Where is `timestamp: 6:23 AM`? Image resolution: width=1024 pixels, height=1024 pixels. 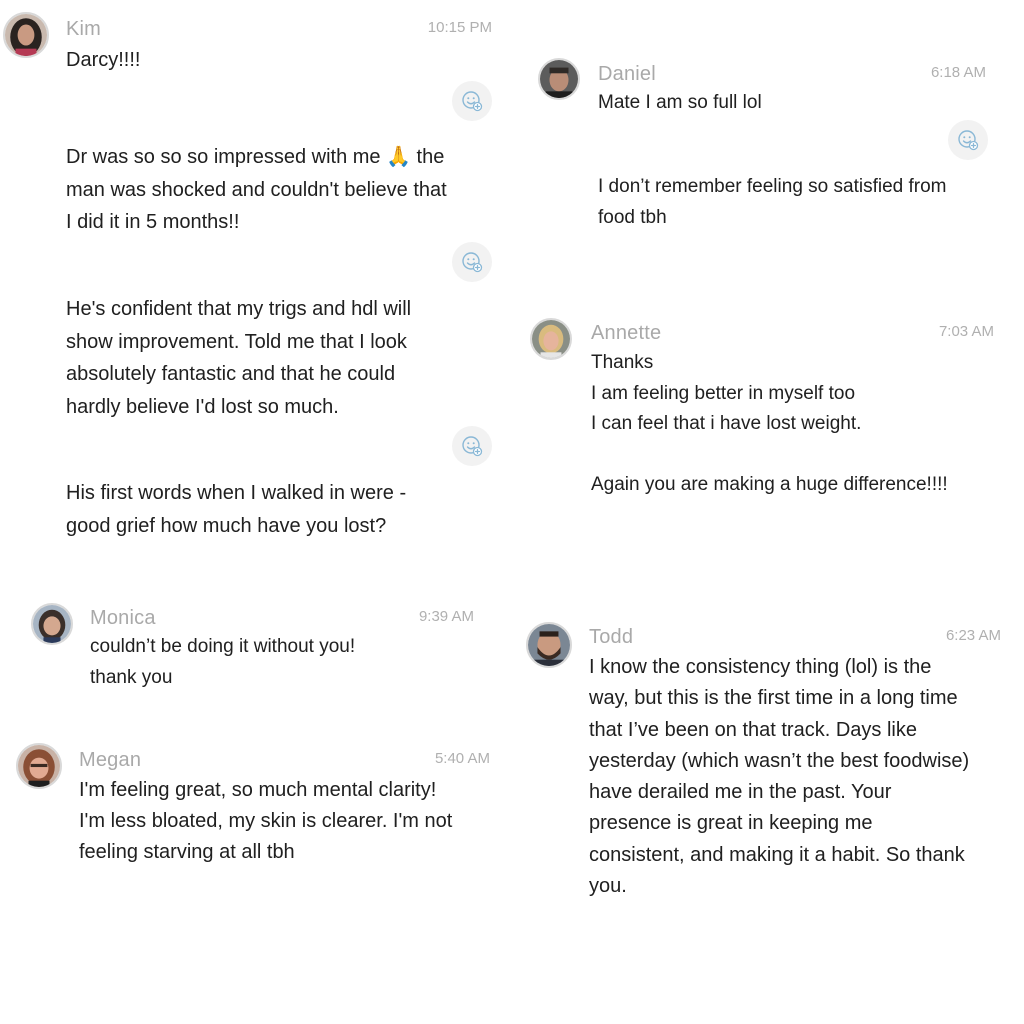 timestamp: 6:23 AM is located at coordinates (973, 635).